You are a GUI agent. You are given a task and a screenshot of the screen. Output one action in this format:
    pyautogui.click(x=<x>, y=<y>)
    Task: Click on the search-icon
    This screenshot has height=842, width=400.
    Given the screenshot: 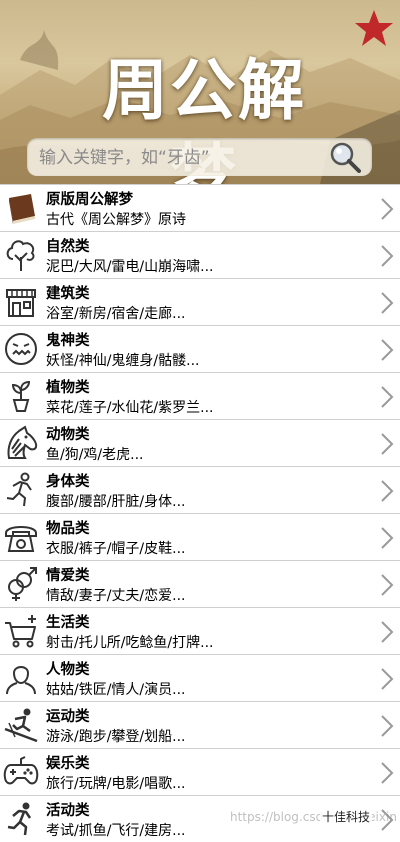 What is the action you would take?
    pyautogui.click(x=345, y=157)
    